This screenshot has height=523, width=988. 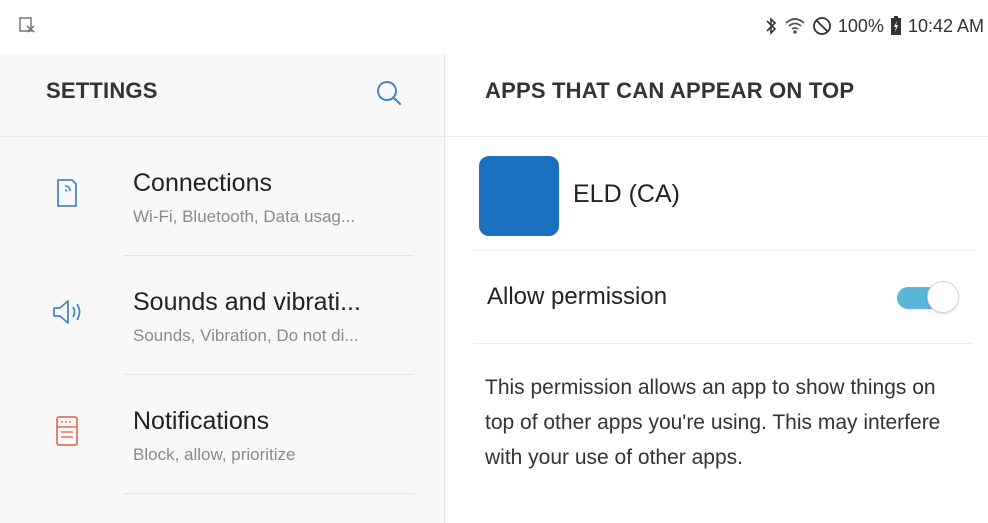 I want to click on settings-header: SETTINGS, so click(x=222, y=95).